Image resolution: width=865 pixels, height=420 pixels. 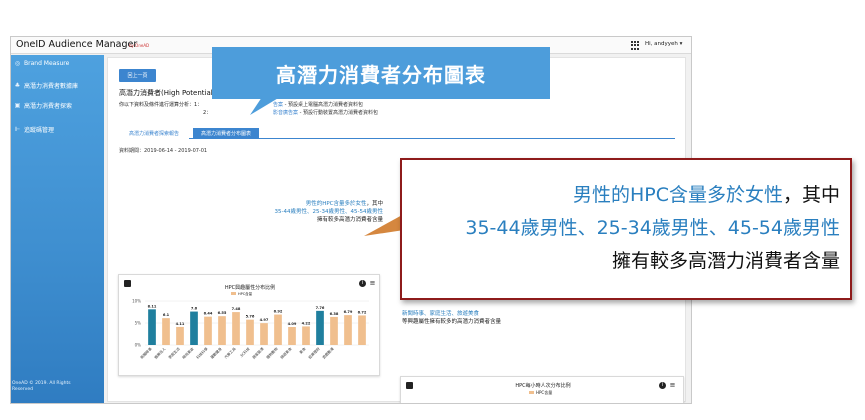 What do you see at coordinates (302, 350) in the screenshot?
I see `x-tick-label: 美食` at bounding box center [302, 350].